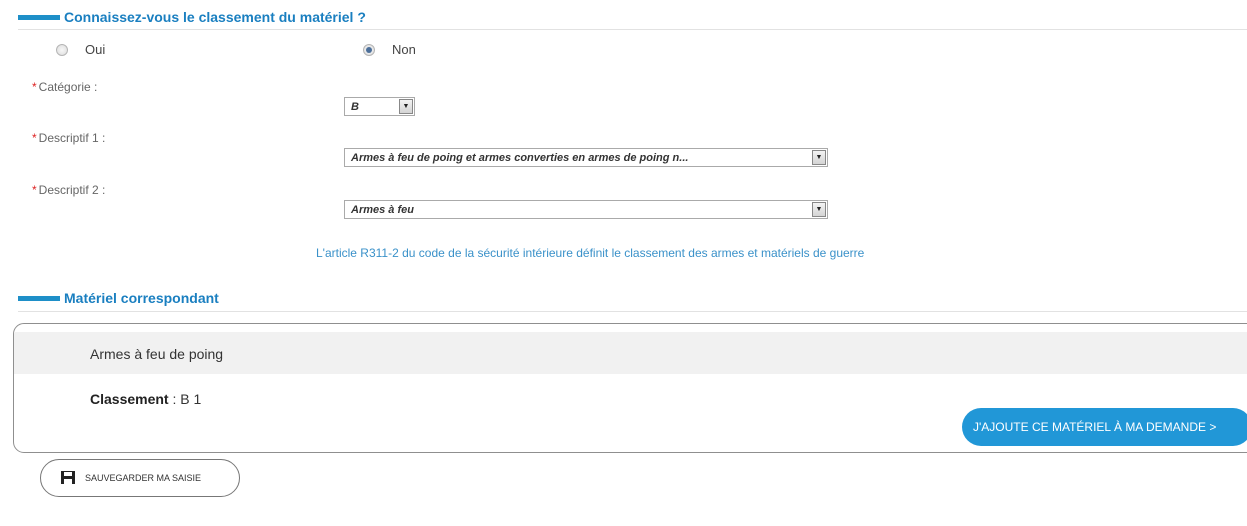 This screenshot has height=526, width=1247. What do you see at coordinates (586, 209) in the screenshot?
I see `descriptif2-select: Armes à feu ▼` at bounding box center [586, 209].